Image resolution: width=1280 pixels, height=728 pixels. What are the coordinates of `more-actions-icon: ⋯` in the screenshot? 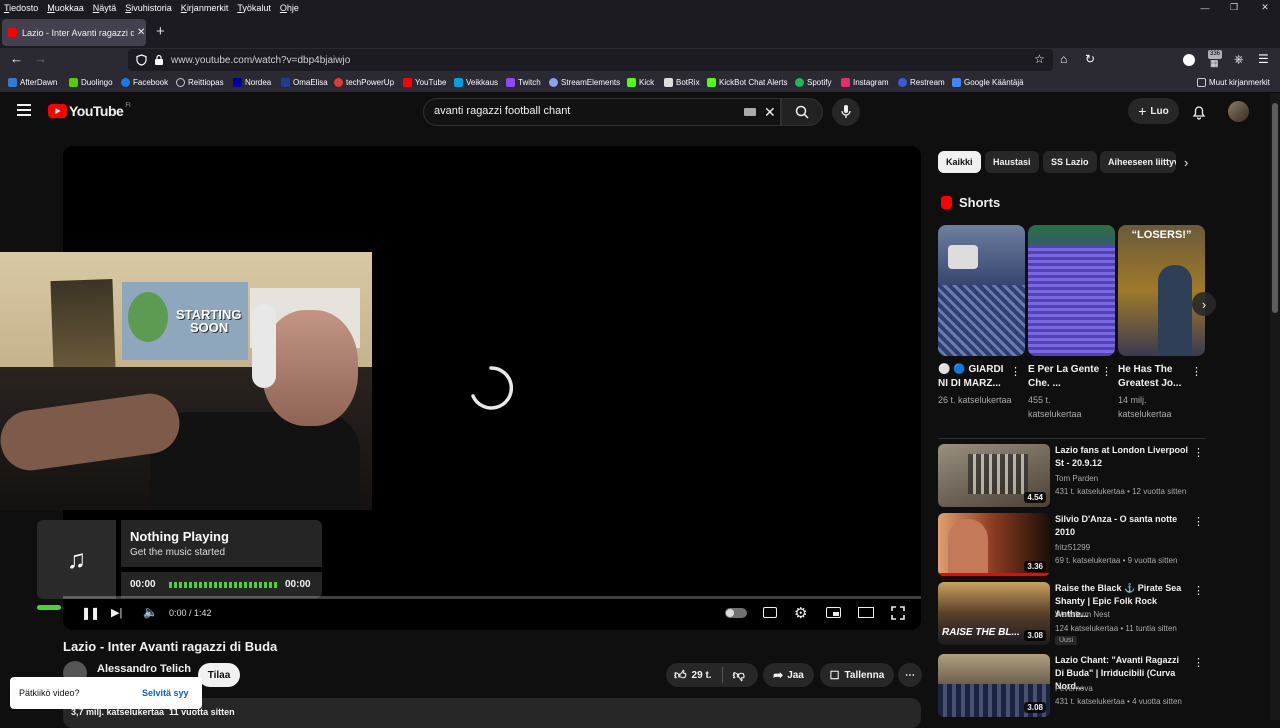 It's located at (910, 675).